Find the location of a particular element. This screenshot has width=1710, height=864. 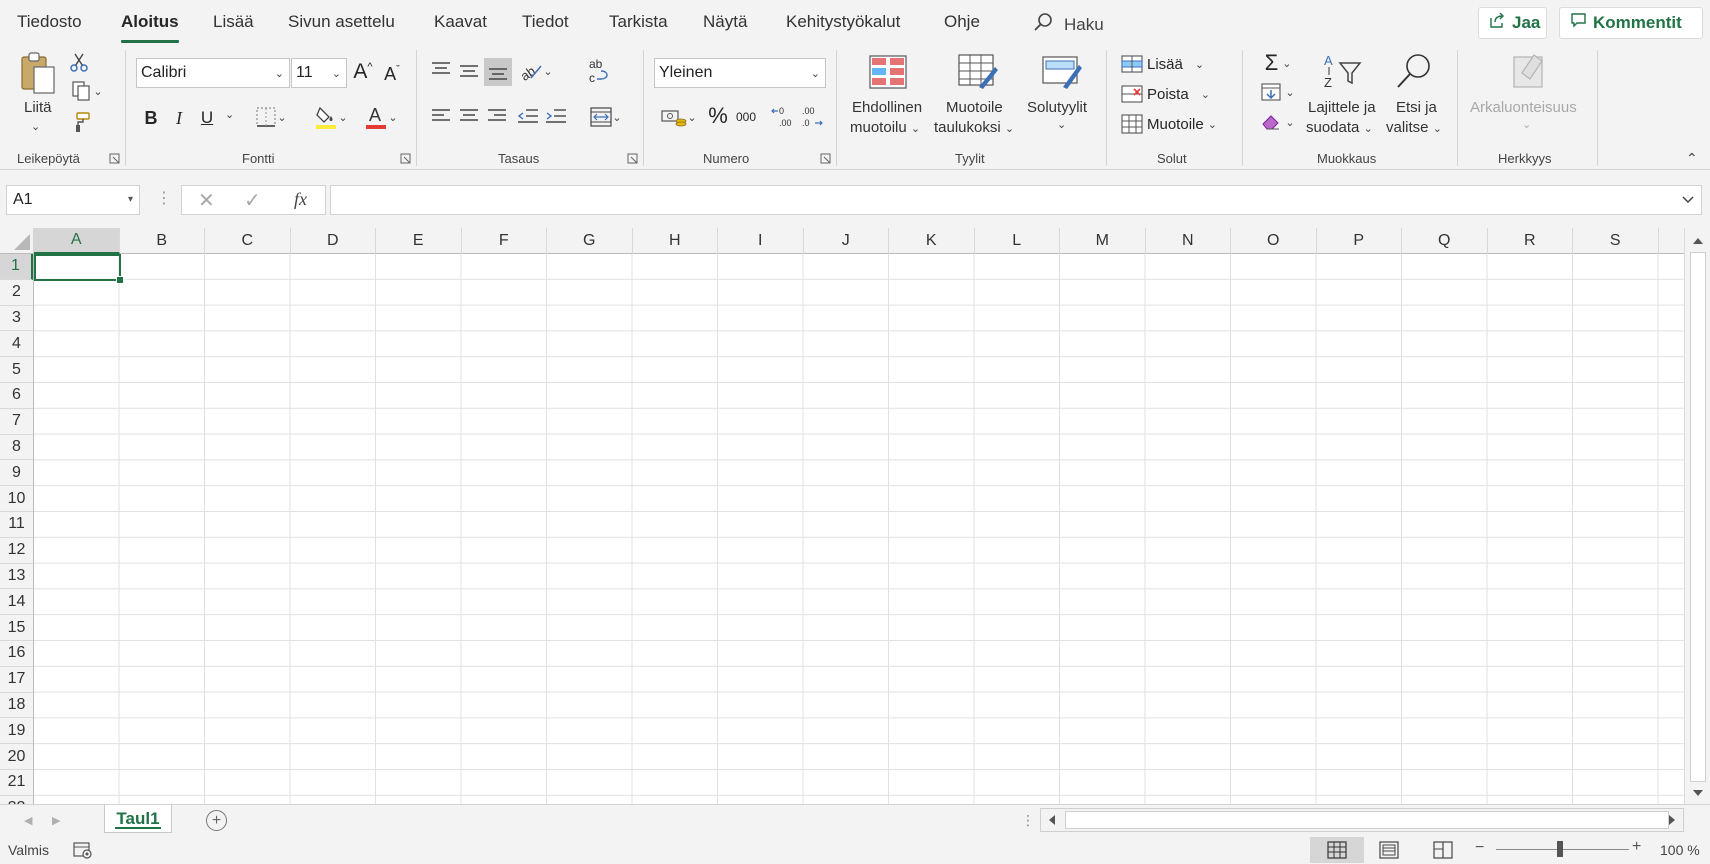

alignment-dialog-launcher-icon is located at coordinates (632, 158).